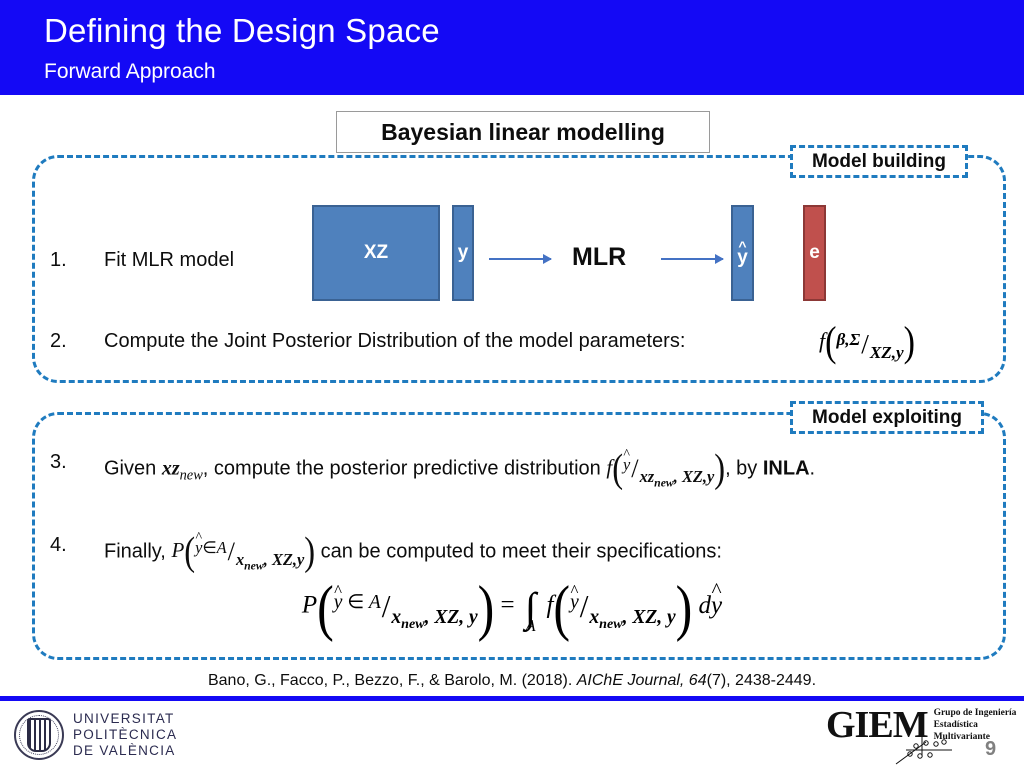 The height and width of the screenshot is (768, 1024). What do you see at coordinates (124, 750) in the screenshot?
I see `upv-line-3: DE VALÈNCIA` at bounding box center [124, 750].